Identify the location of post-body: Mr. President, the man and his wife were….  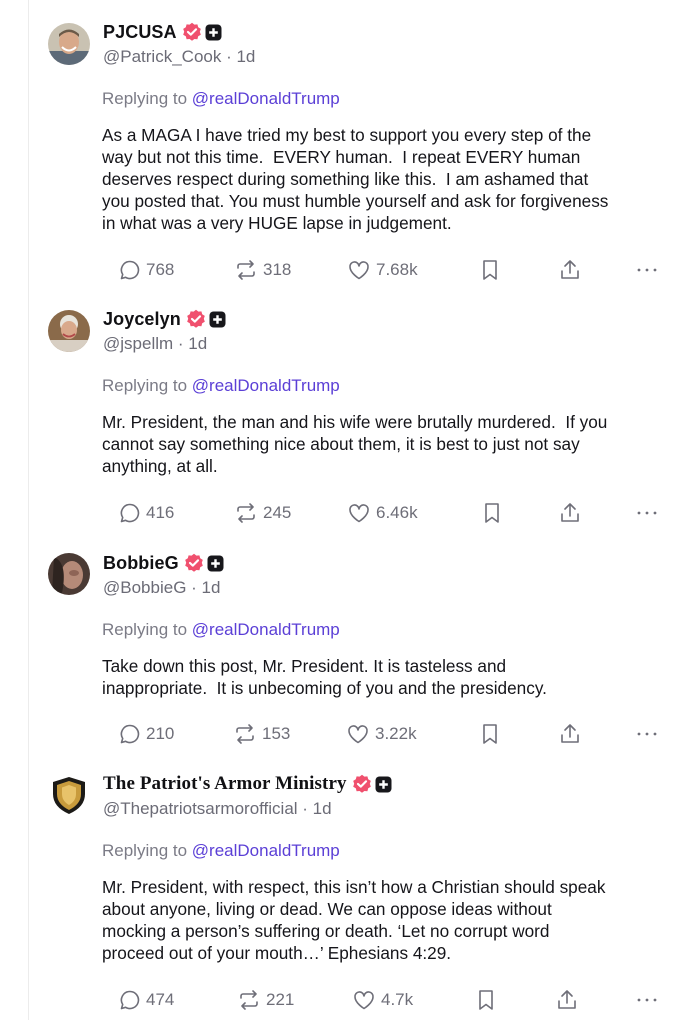
(355, 444).